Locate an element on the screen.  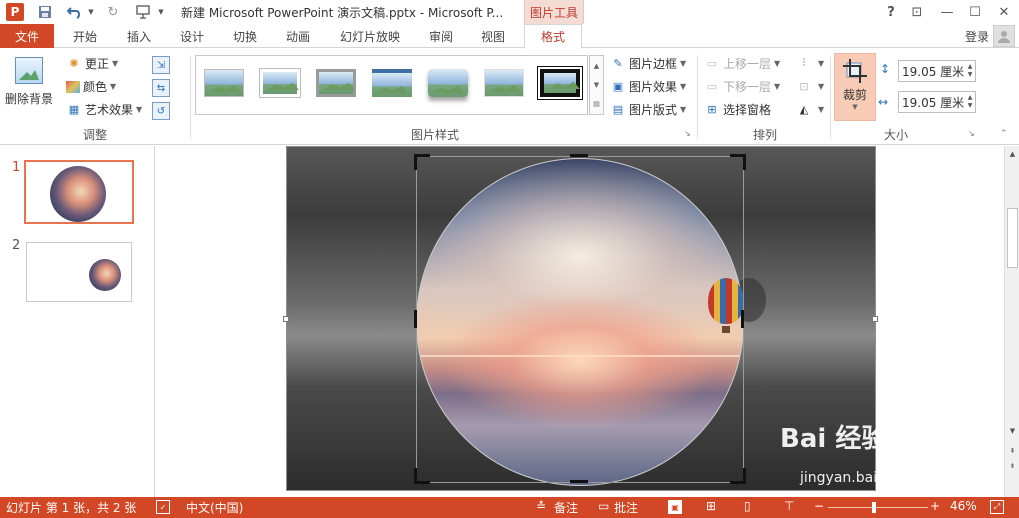
slide-thumbnail-panel: 1 2 is located at coordinates (77, 321).